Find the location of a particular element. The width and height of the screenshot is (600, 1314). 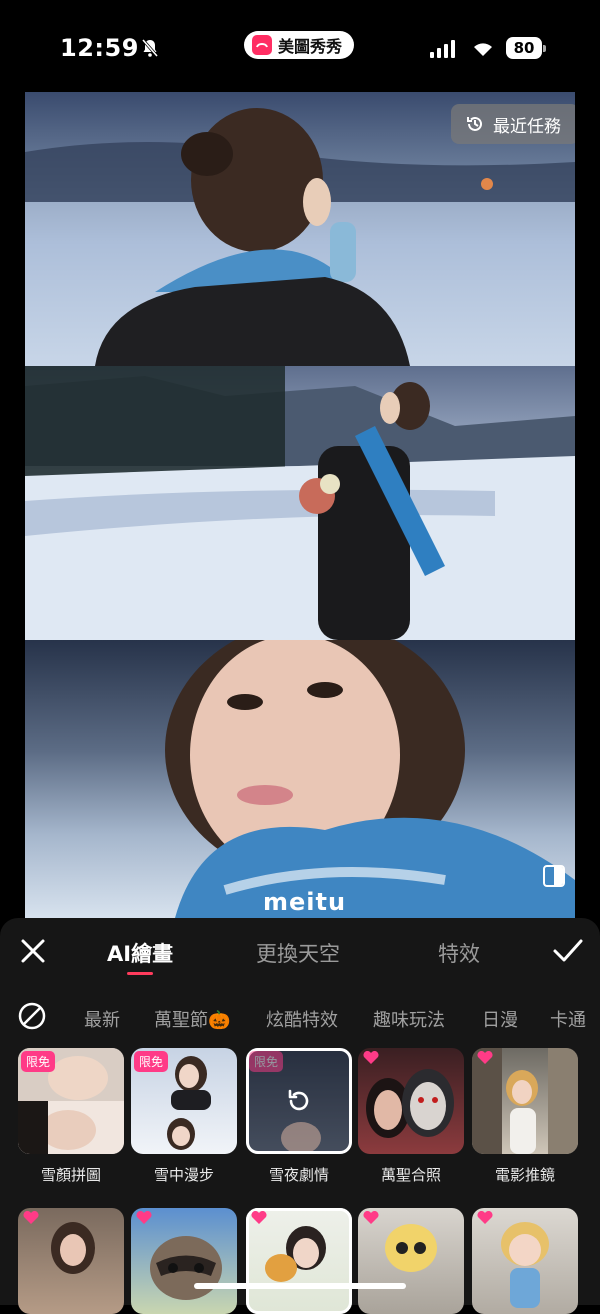

checkmark-icon is located at coordinates (568, 951).